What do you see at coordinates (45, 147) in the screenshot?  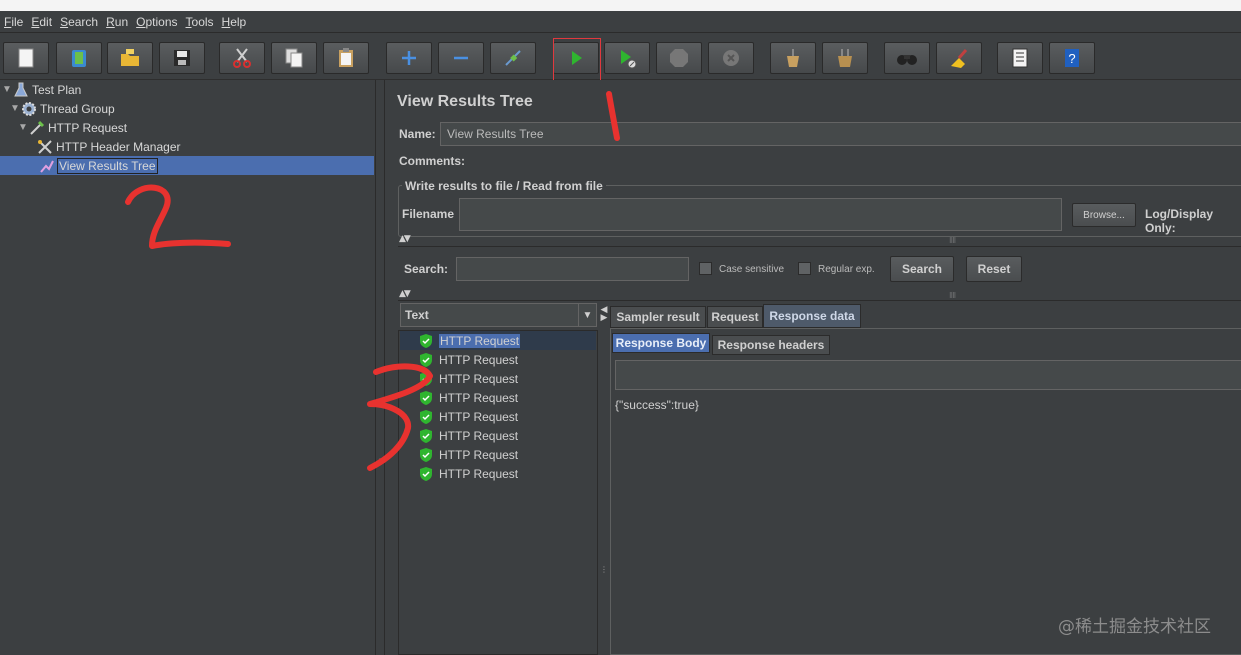 I see `tools-icon` at bounding box center [45, 147].